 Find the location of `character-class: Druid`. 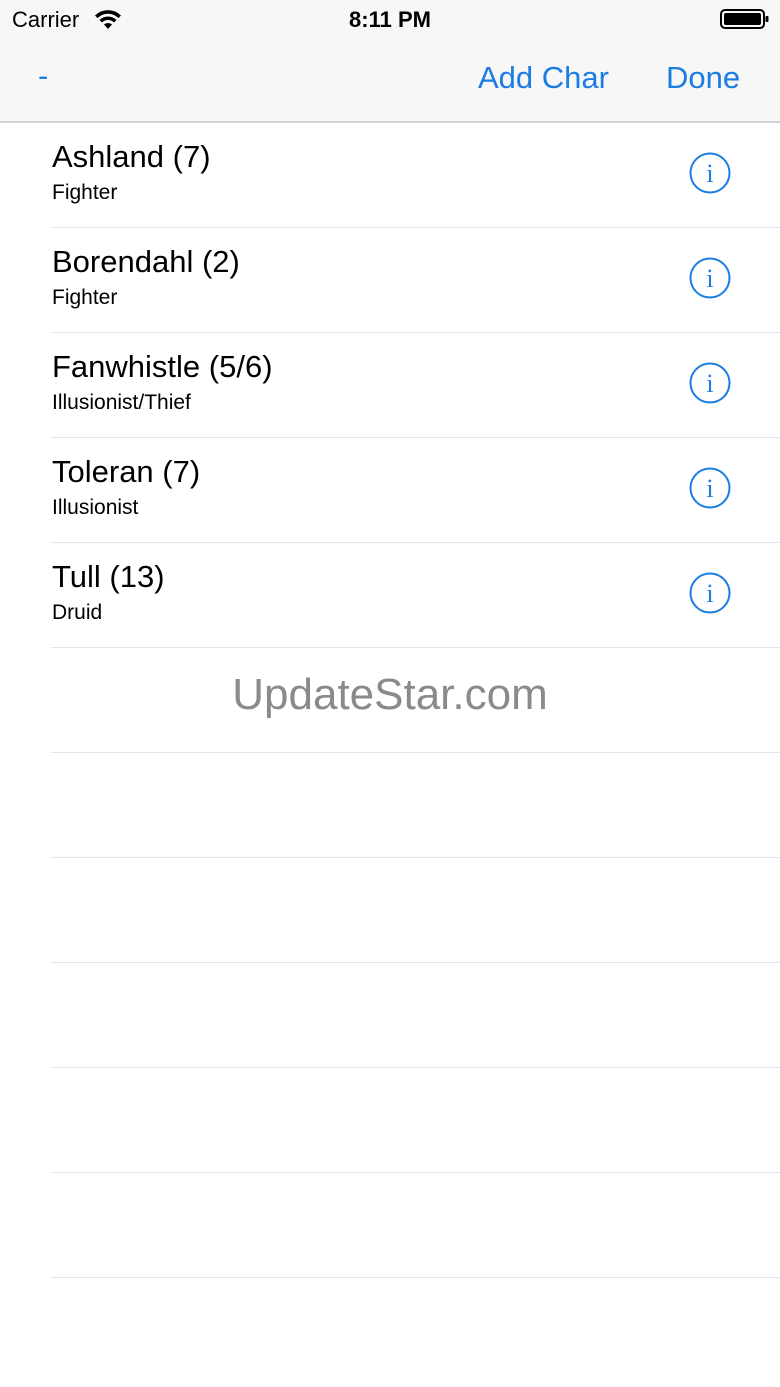

character-class: Druid is located at coordinates (77, 612).